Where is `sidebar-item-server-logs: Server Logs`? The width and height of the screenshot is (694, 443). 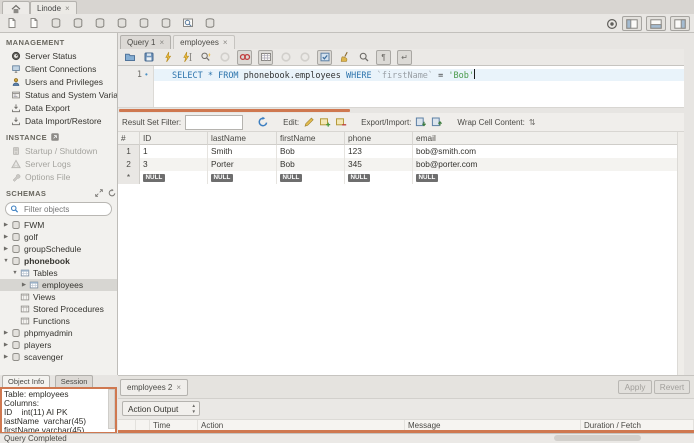
sidebar-item-server-logs: Server Logs is located at coordinates (58, 163).